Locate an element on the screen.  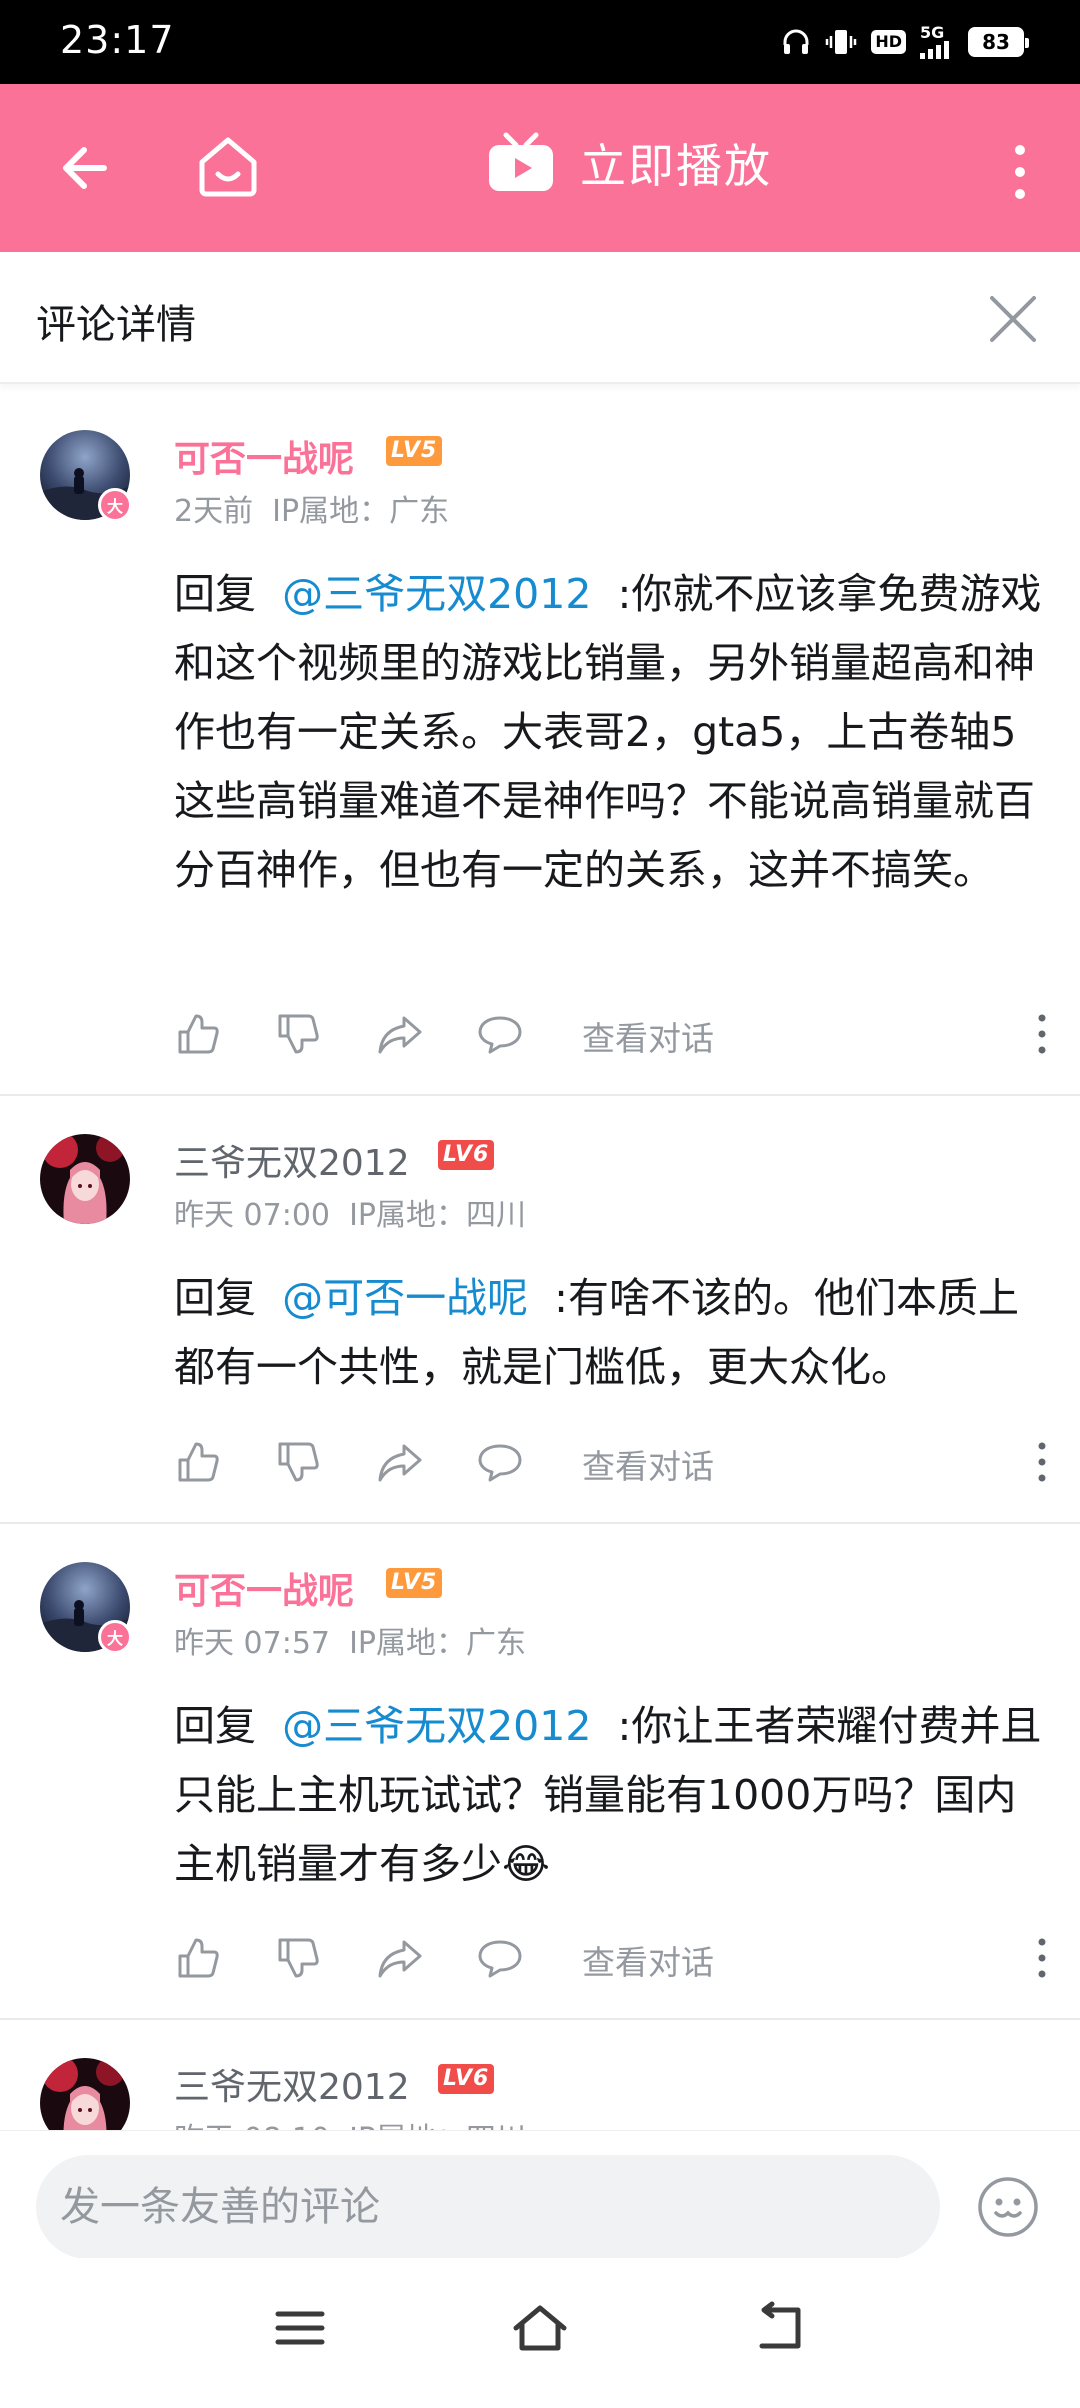
page-title: 评论详情 is located at coordinates (116, 325).